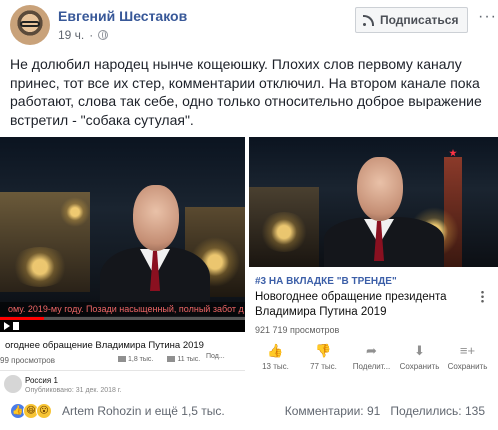 The width and height of the screenshot is (498, 430). What do you see at coordinates (482, 296) in the screenshot?
I see `more-vert-icon` at bounding box center [482, 296].